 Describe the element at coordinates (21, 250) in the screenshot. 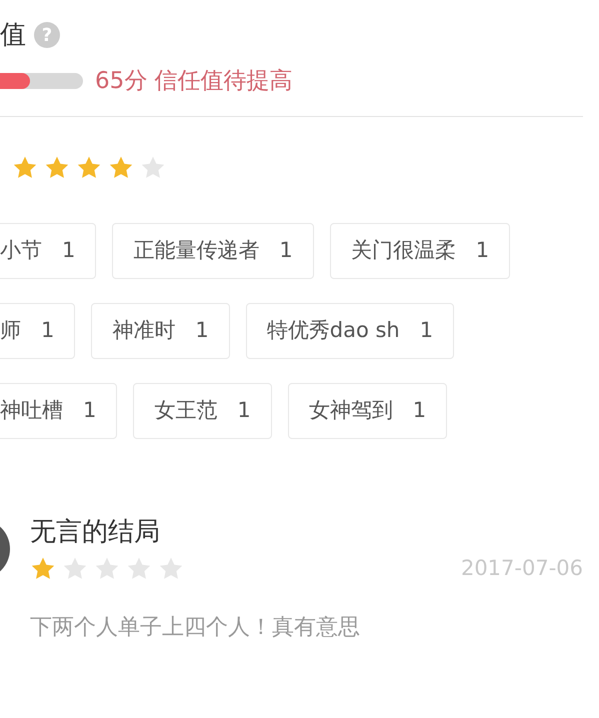

I see `tag-label: 小节` at that location.